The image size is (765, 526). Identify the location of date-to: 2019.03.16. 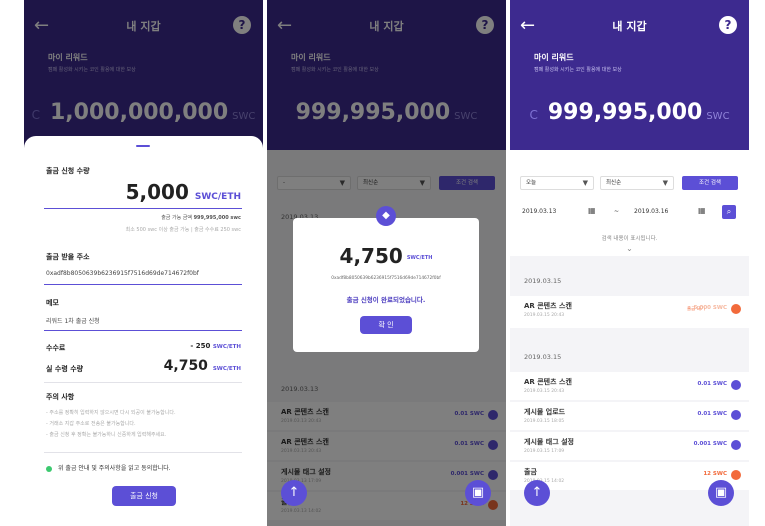
(651, 211).